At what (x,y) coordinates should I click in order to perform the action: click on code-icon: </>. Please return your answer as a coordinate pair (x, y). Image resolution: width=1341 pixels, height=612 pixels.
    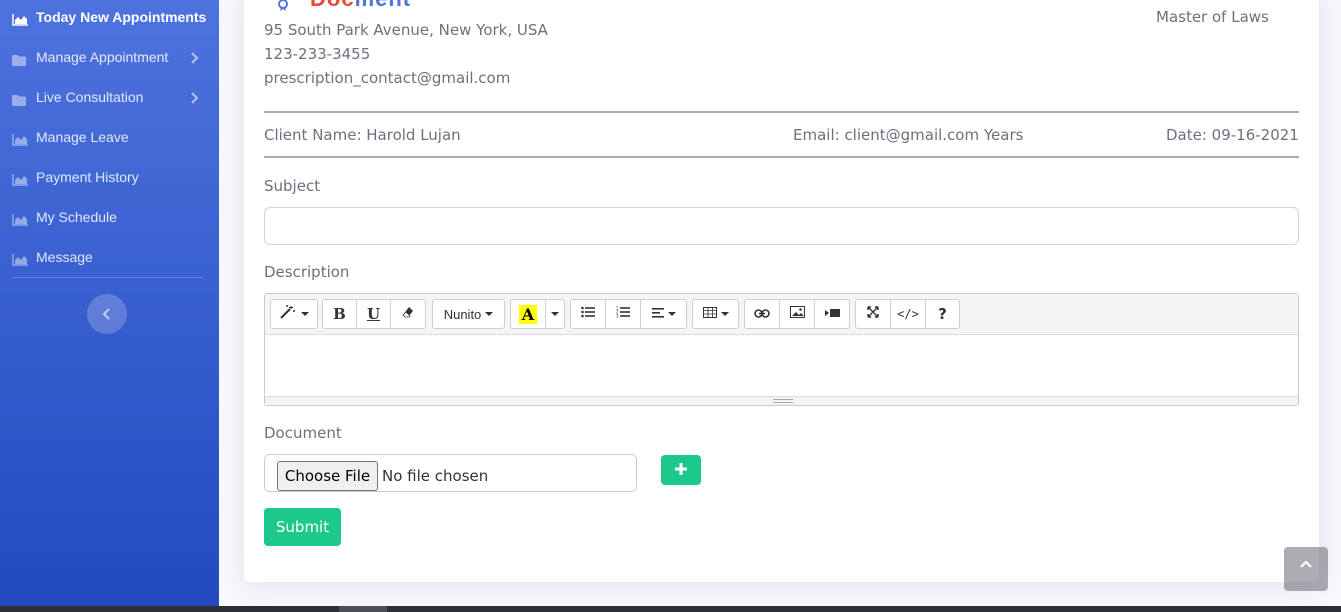
    Looking at the image, I should click on (908, 314).